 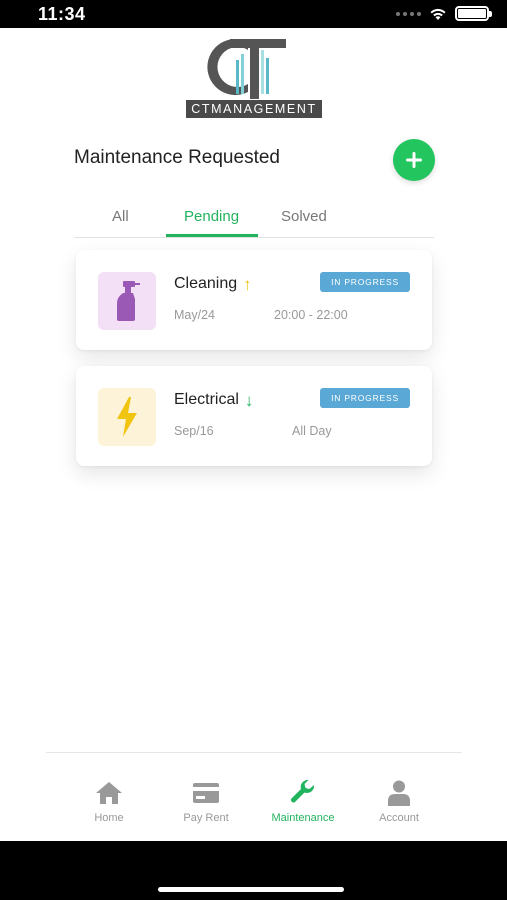 What do you see at coordinates (211, 216) in the screenshot?
I see `tab-pending: Pending` at bounding box center [211, 216].